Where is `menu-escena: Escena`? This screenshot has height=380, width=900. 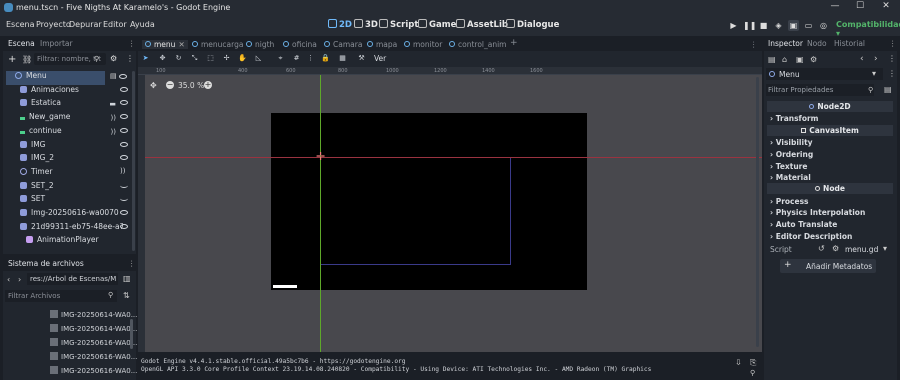 menu-escena: Escena is located at coordinates (20, 24).